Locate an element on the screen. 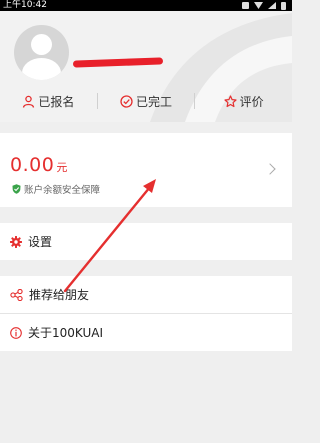 The image size is (320, 443). info-icon is located at coordinates (16, 332).